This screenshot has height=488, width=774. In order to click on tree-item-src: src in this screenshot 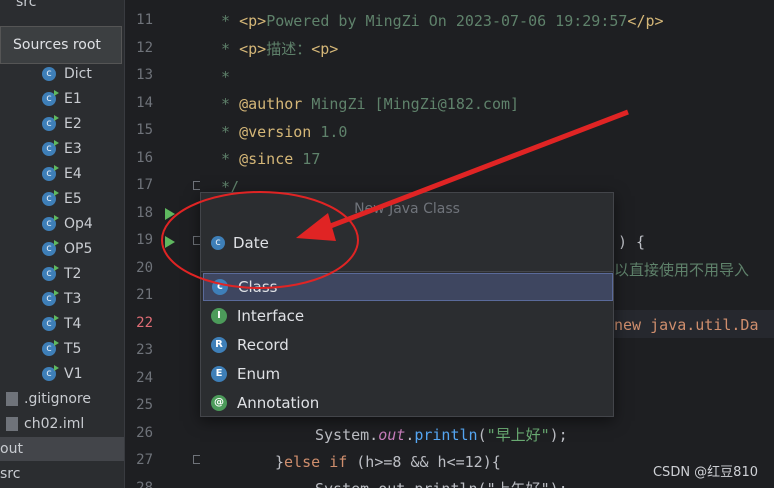, I will do `click(10, 474)`.